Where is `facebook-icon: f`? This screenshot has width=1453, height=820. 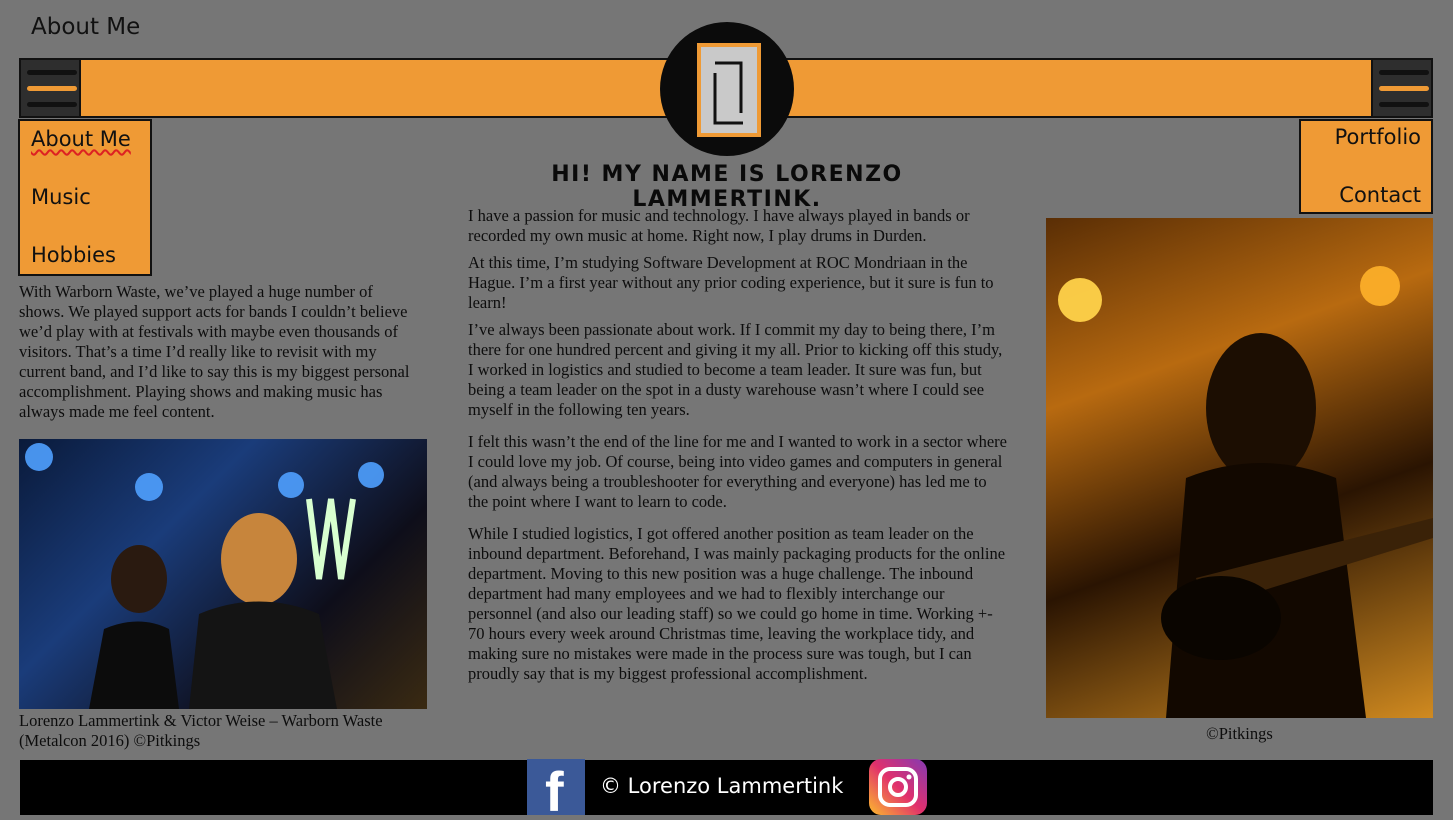 facebook-icon: f is located at coordinates (556, 789).